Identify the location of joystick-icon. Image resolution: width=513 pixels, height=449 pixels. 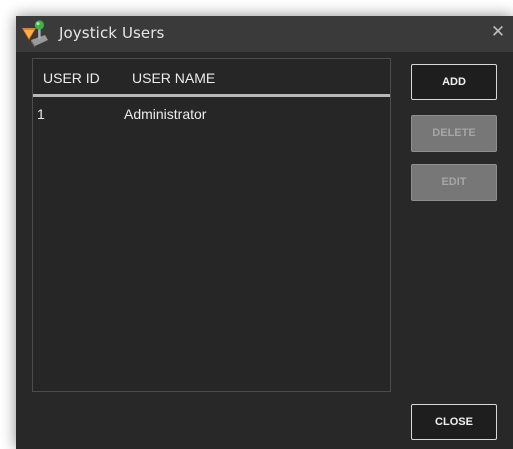
(35, 34).